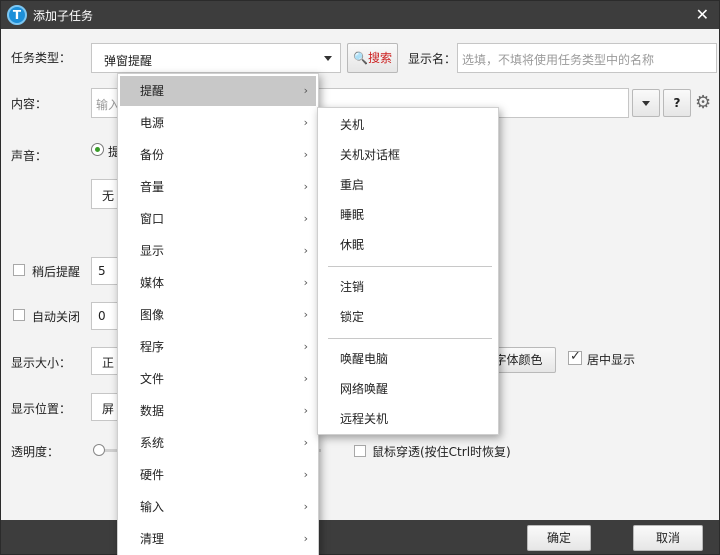 This screenshot has width=720, height=555. Describe the element at coordinates (703, 102) in the screenshot. I see `gear-icon: ⚙` at that location.